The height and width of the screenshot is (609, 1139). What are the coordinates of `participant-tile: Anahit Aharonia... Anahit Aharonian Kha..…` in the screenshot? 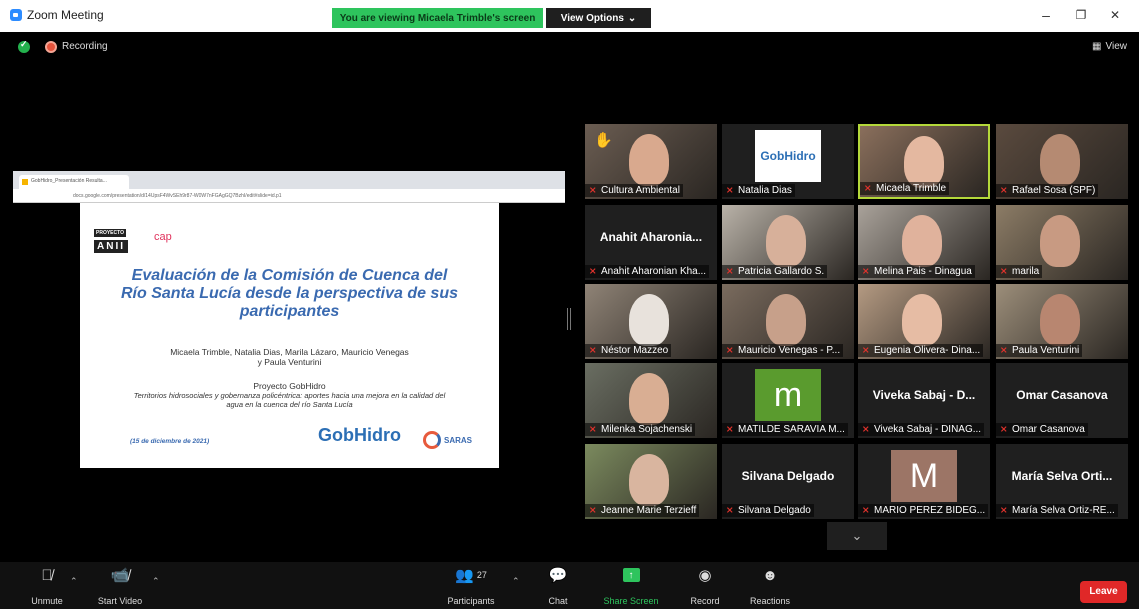 It's located at (651, 242).